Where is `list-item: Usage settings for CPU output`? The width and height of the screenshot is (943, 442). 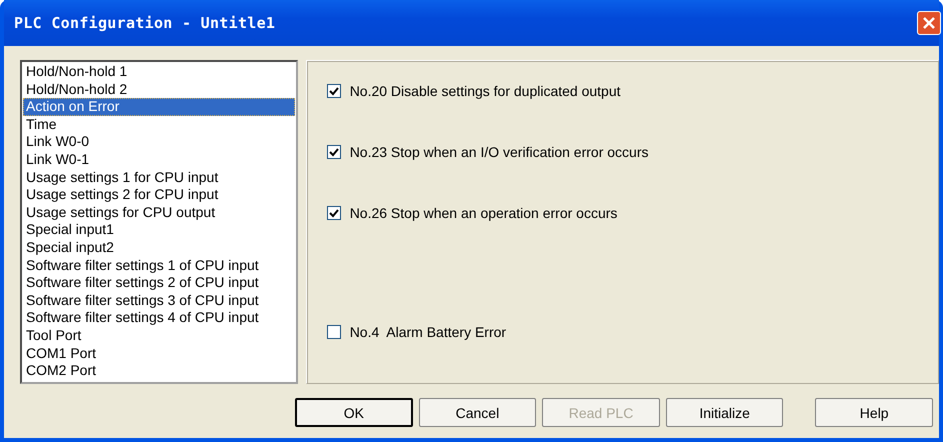 list-item: Usage settings for CPU output is located at coordinates (159, 213).